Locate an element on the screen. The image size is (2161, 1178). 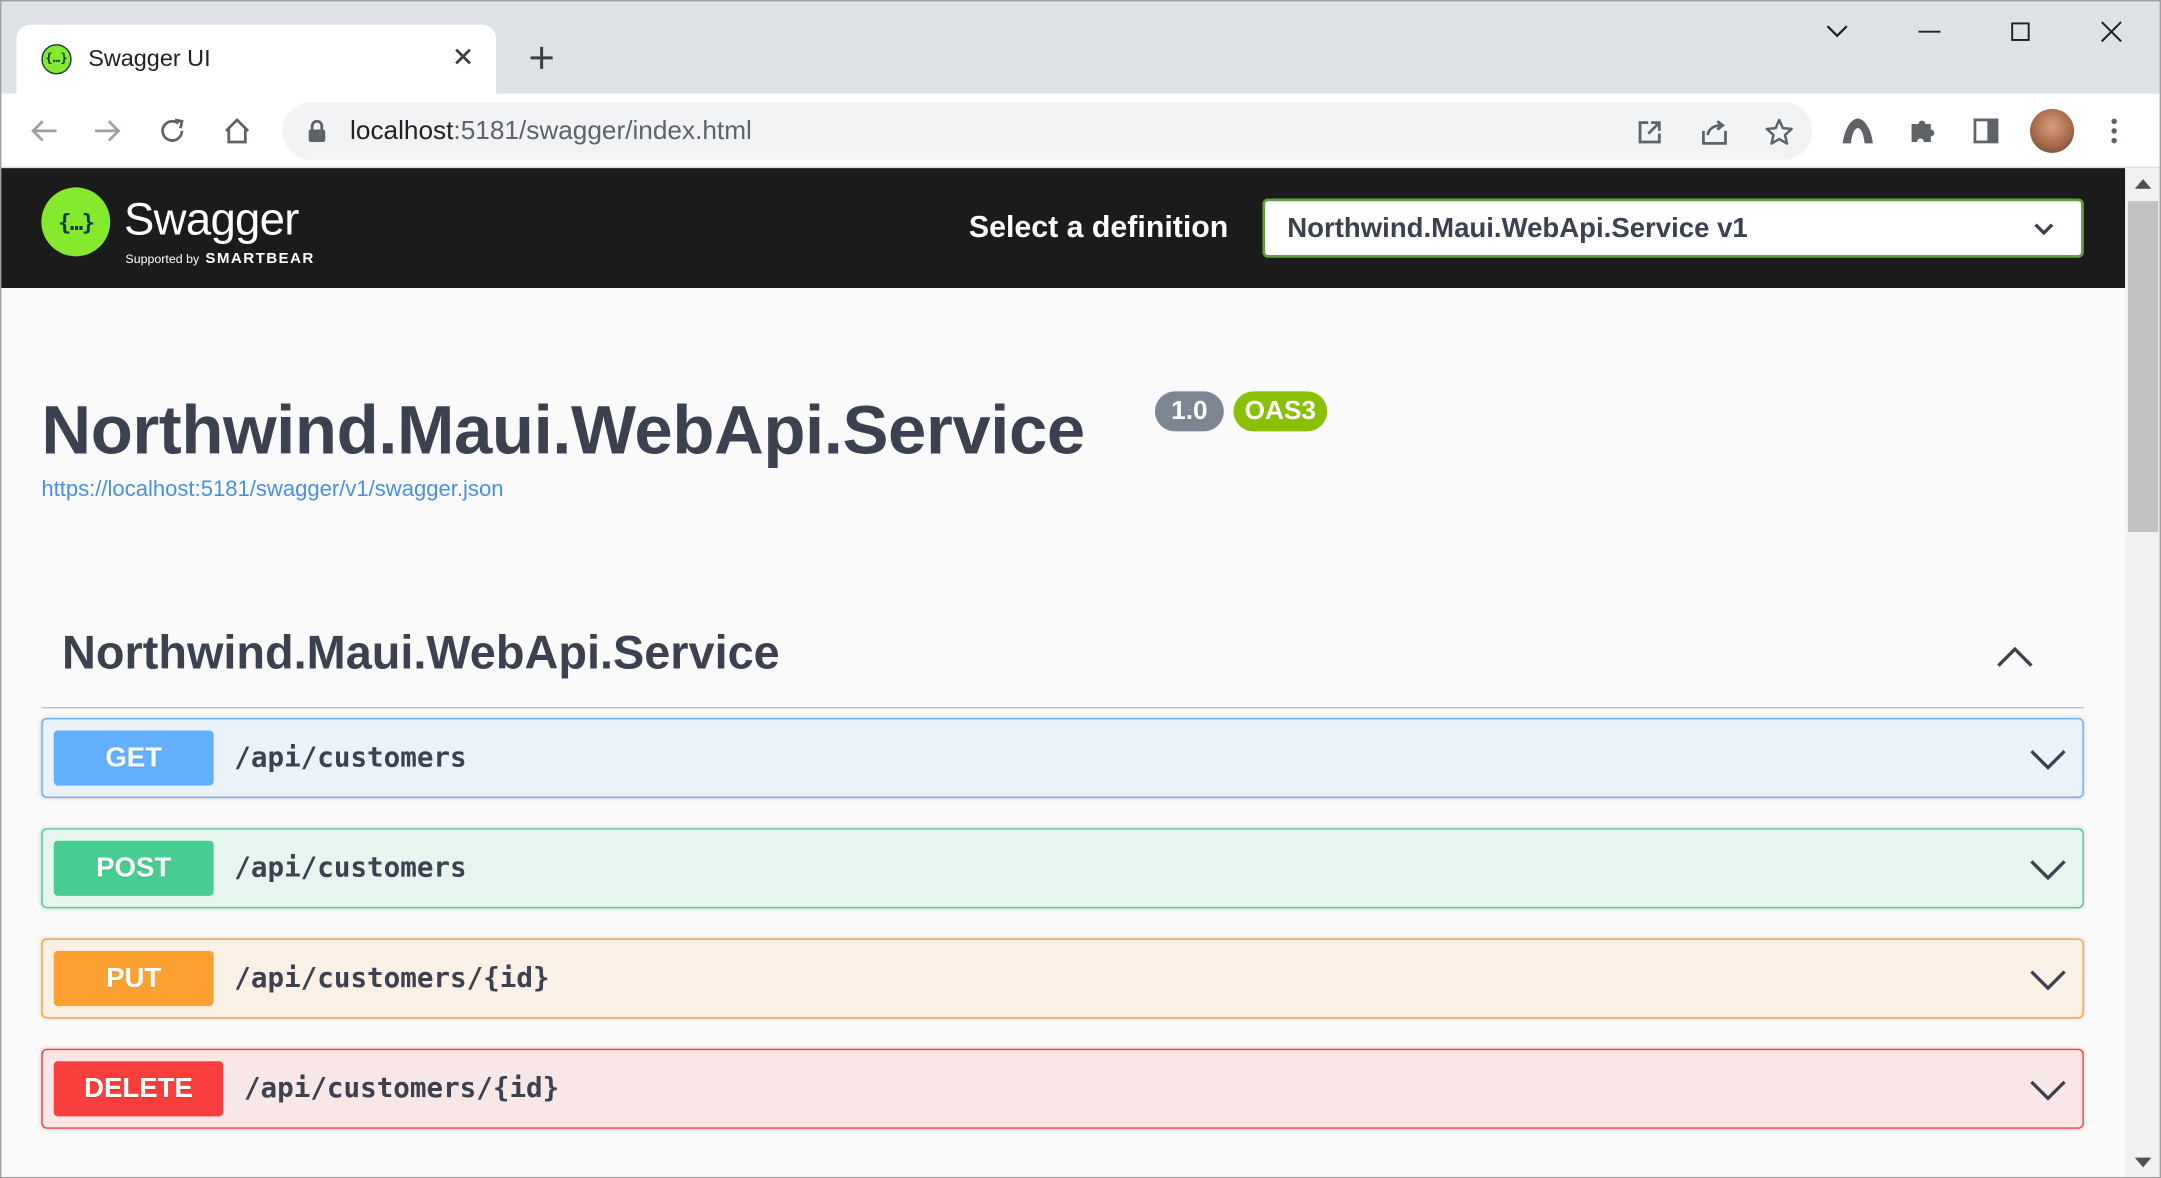
swagger-logo-icon: {…} is located at coordinates (76, 222).